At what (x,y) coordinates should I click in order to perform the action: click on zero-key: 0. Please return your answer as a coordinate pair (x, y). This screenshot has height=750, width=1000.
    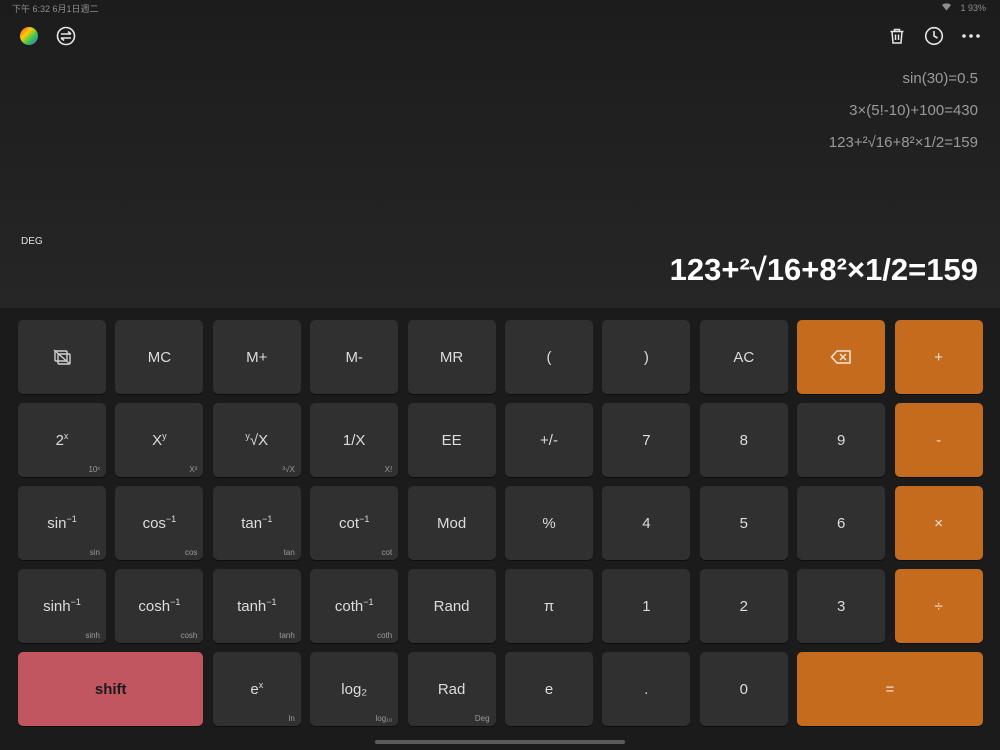
    Looking at the image, I should click on (743, 689).